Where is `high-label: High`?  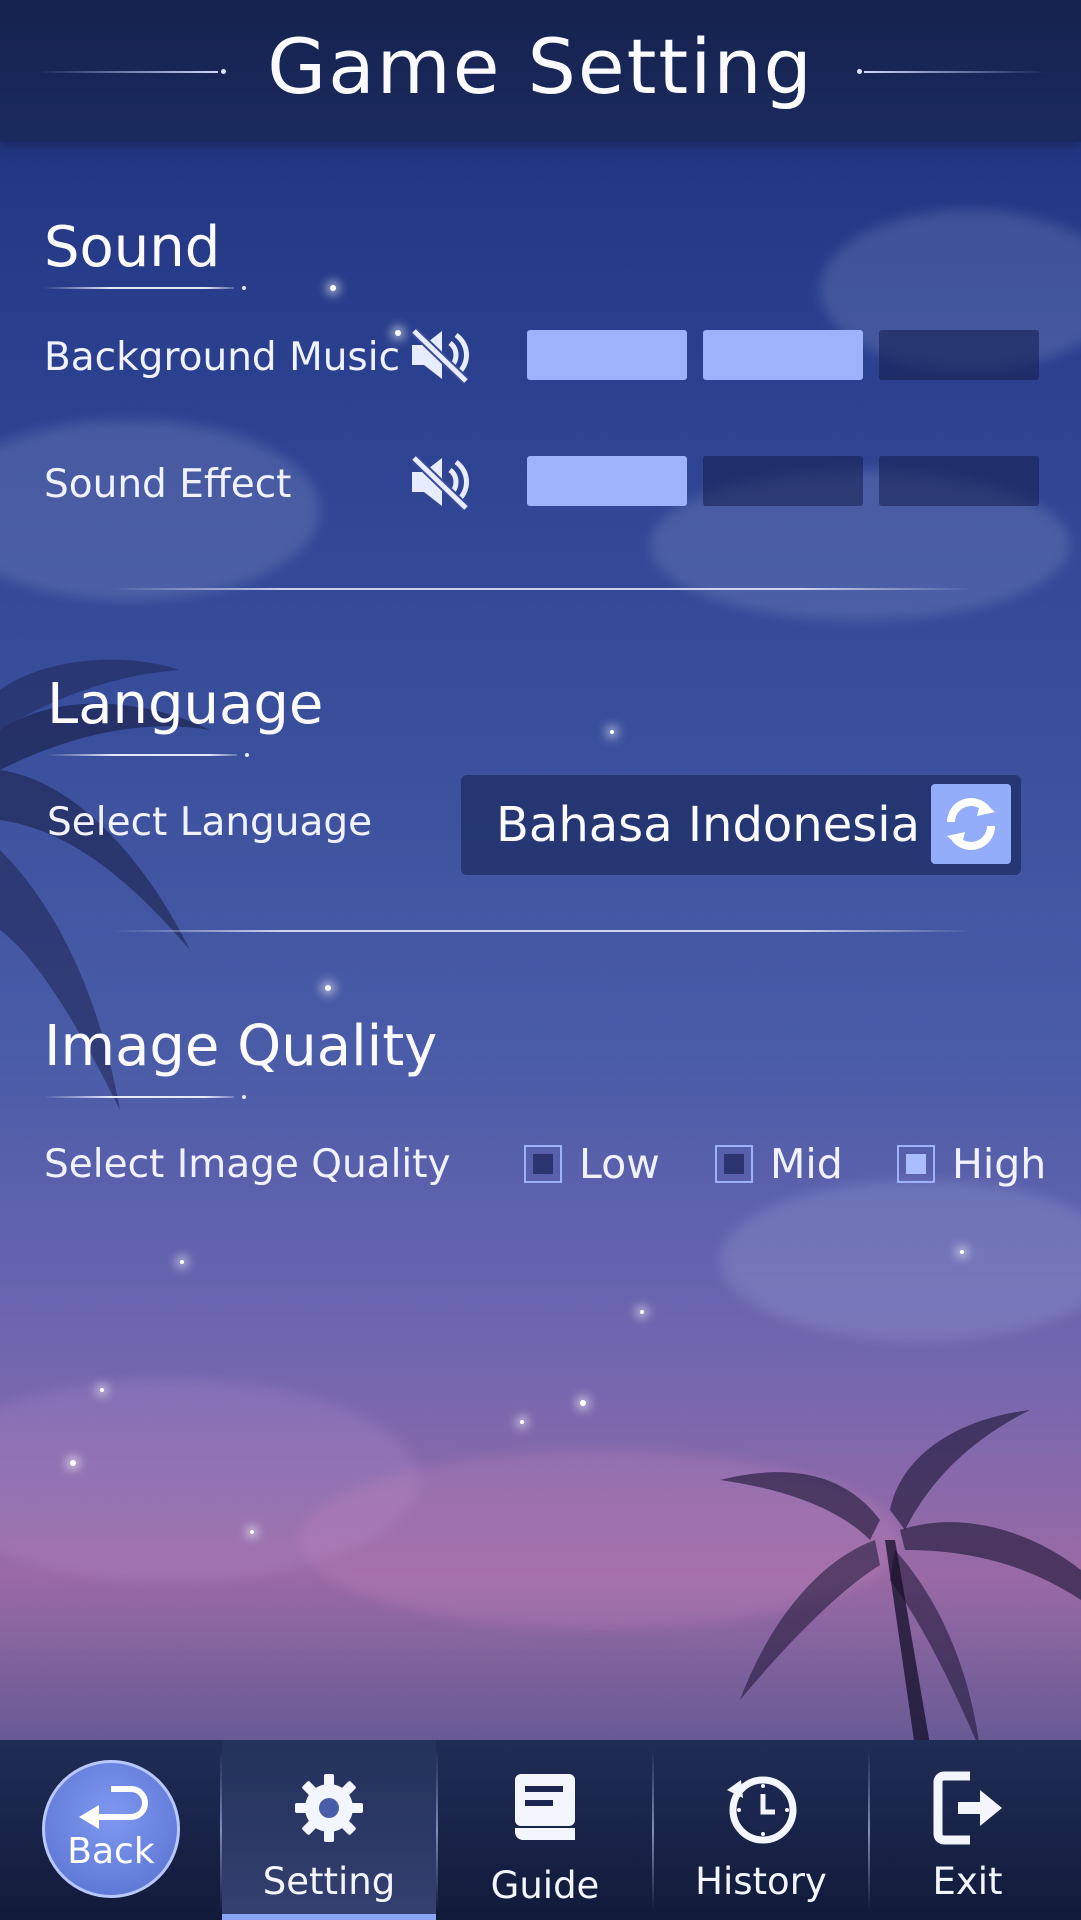 high-label: High is located at coordinates (999, 1164).